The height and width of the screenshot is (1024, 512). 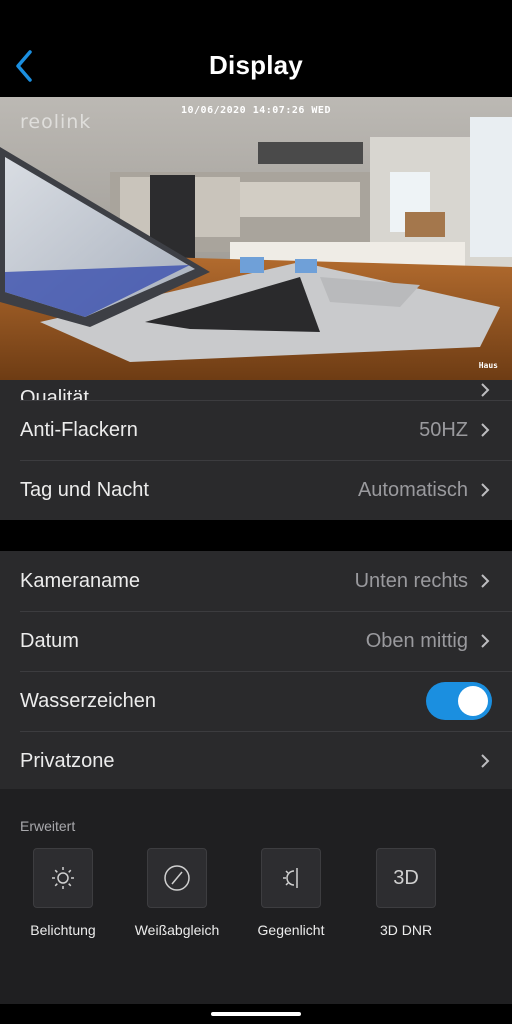 I want to click on row-label: Kameraname, so click(x=80, y=580).